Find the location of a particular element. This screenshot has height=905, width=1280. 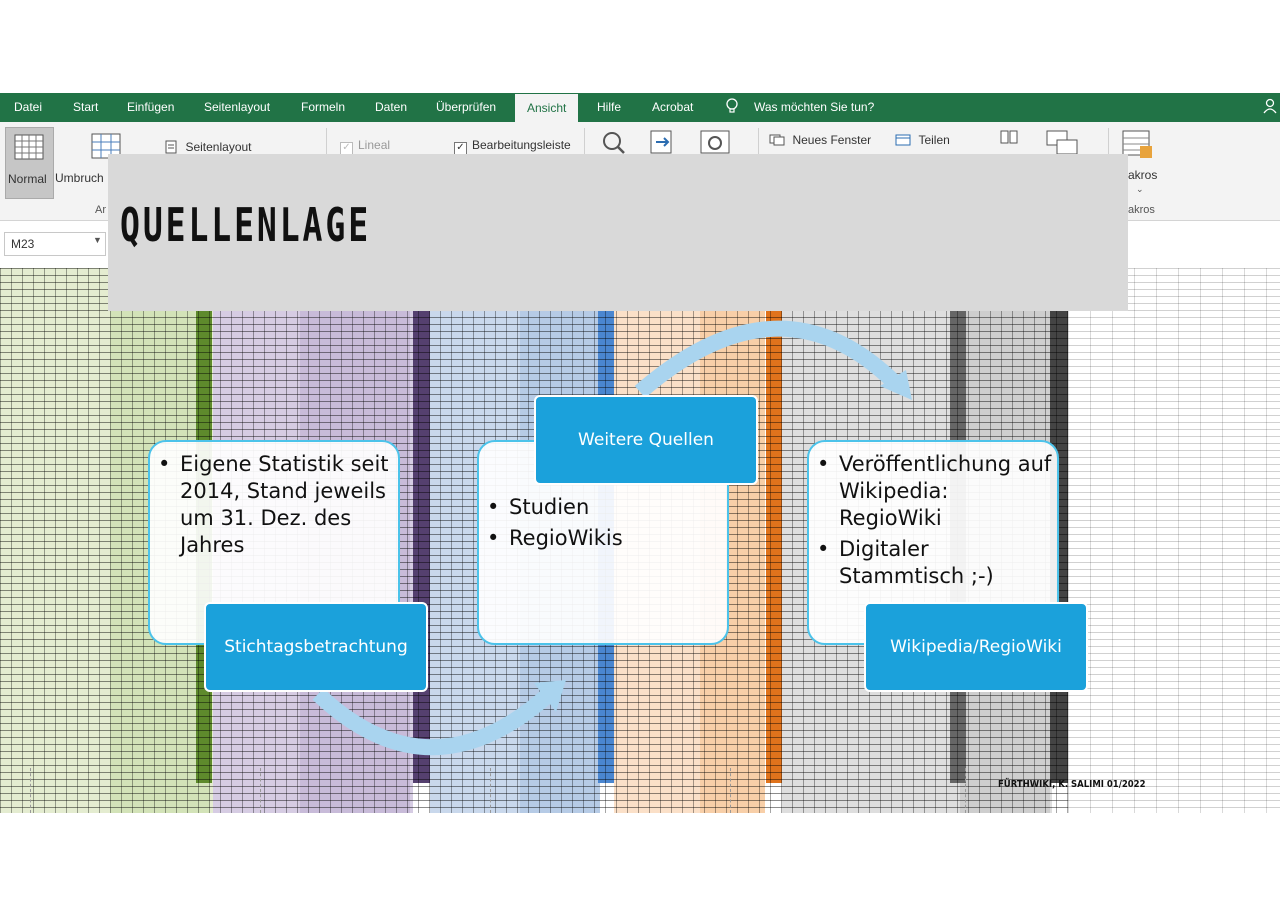

slide-footer: FÜRTHWIKI, K. SALIMI 01/2022 is located at coordinates (1072, 784).